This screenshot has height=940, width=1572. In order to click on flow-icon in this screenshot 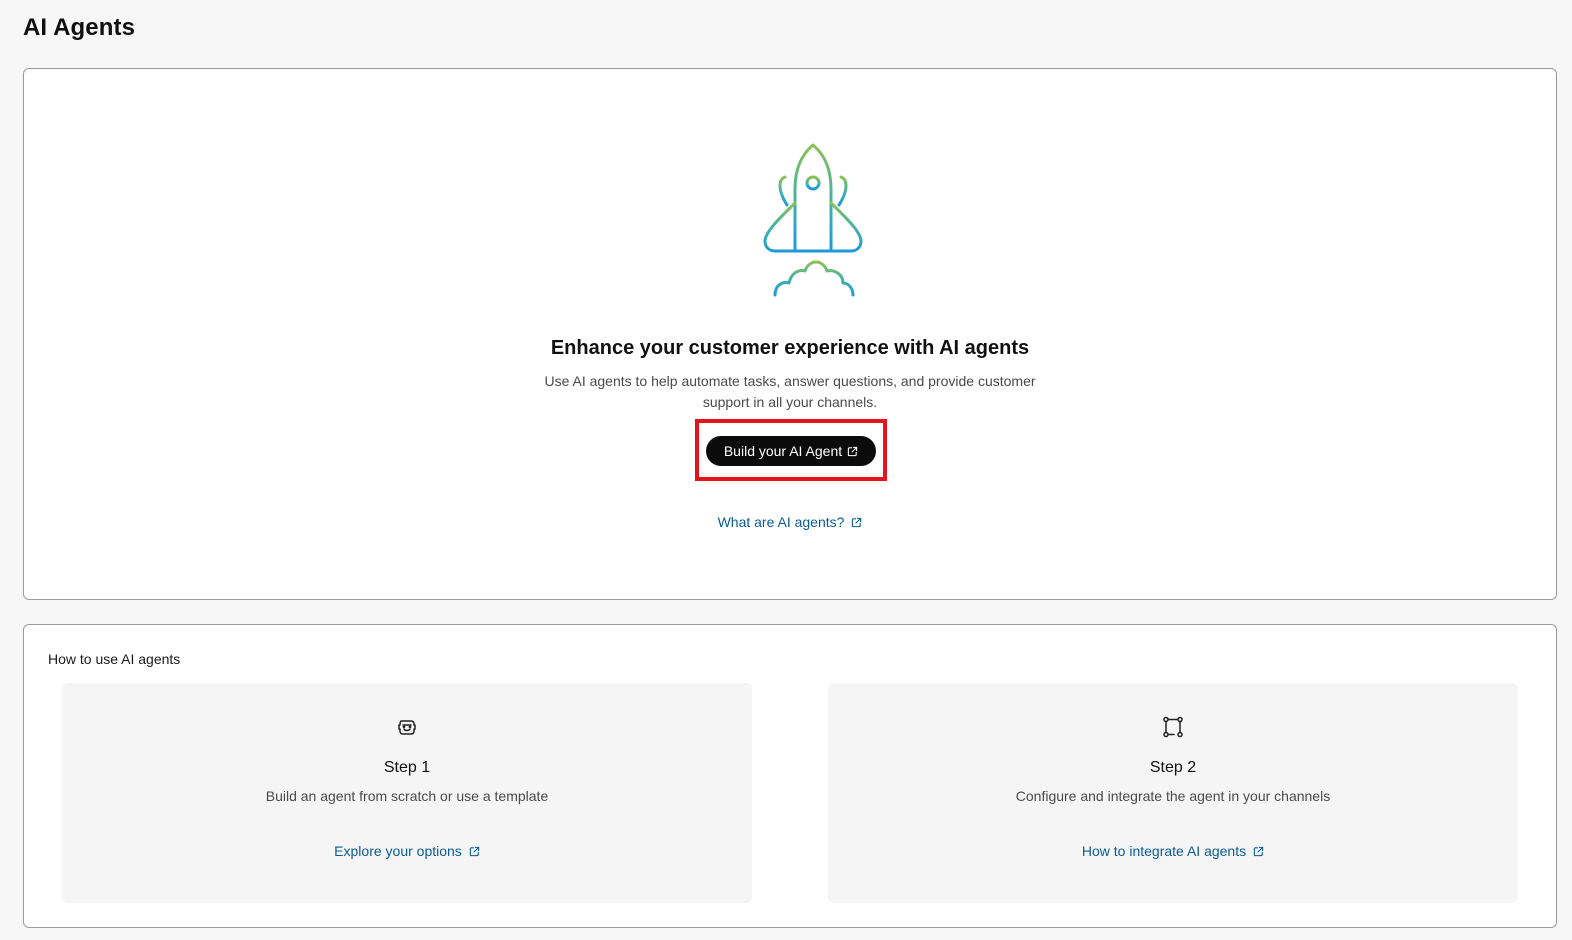, I will do `click(1173, 727)`.